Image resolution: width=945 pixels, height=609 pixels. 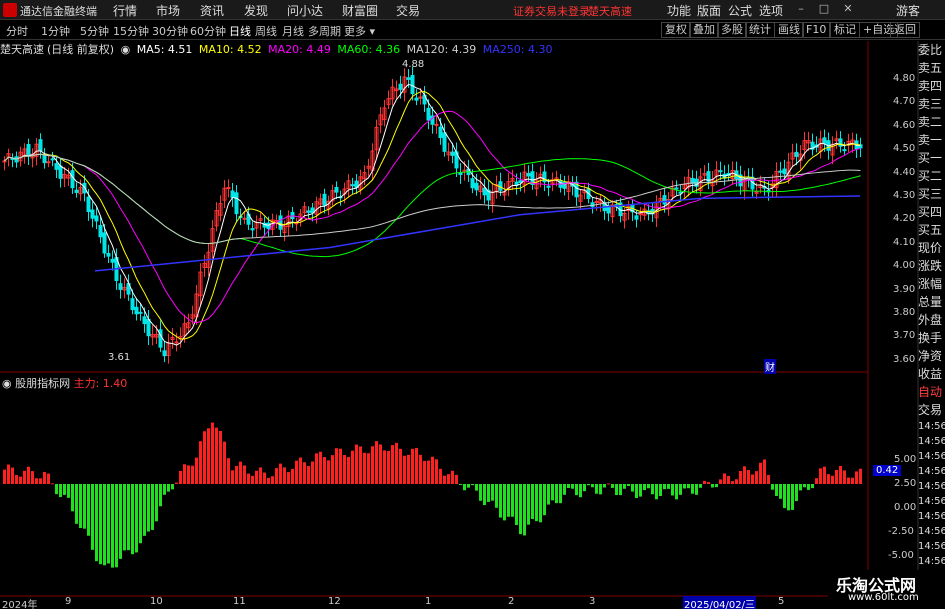 I want to click on date-label: 2024年, so click(x=20, y=604).